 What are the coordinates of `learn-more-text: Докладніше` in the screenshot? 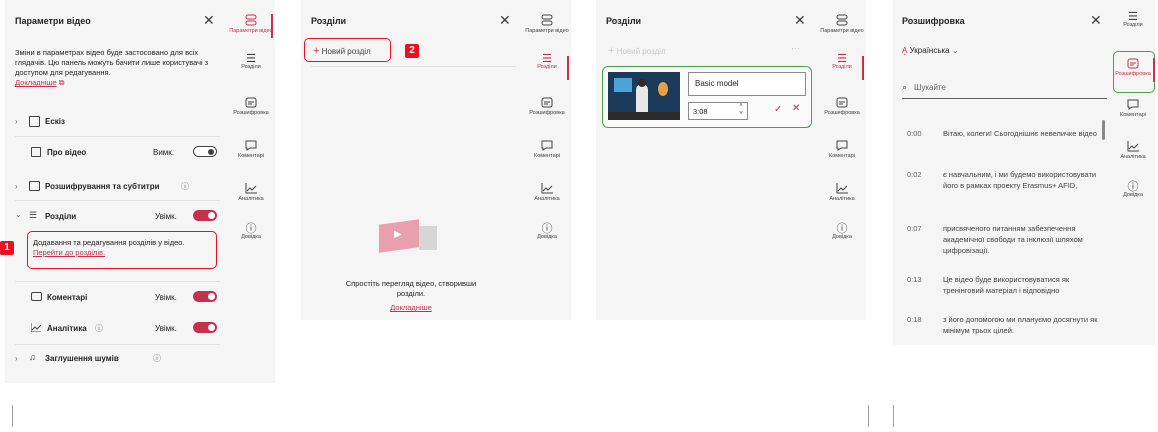 It's located at (411, 307).